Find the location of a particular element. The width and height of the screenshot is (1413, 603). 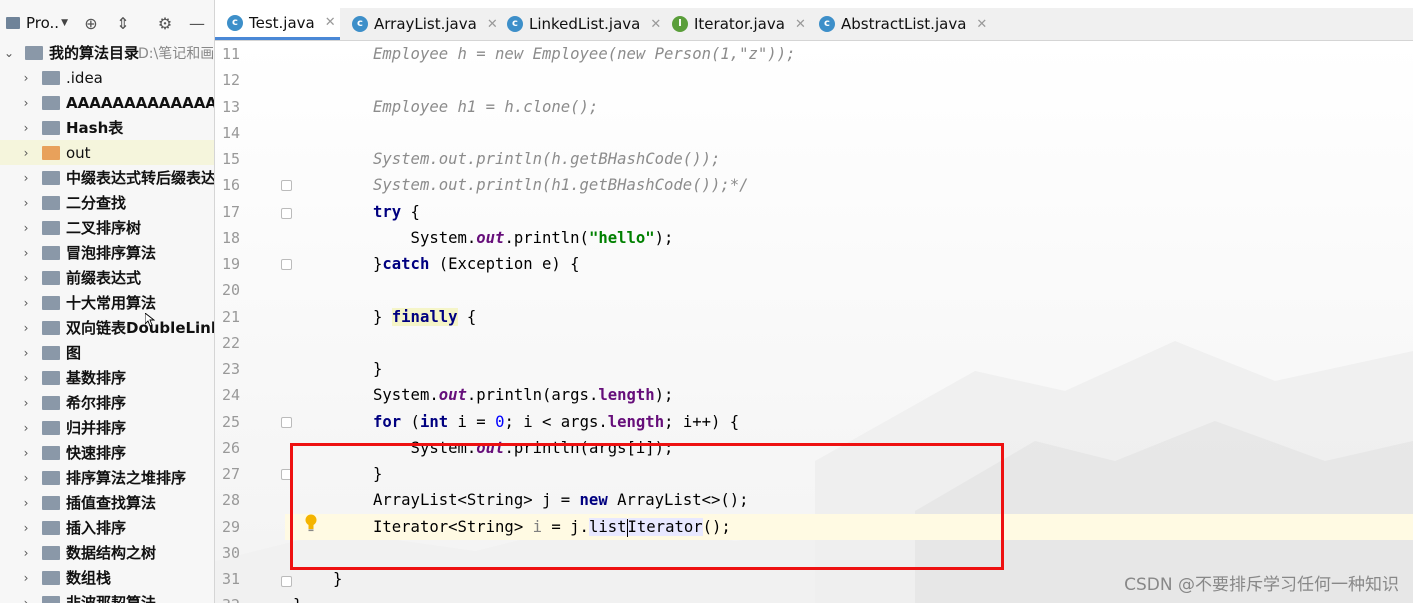

tree-item: › 数据结构之树 is located at coordinates (107, 552).